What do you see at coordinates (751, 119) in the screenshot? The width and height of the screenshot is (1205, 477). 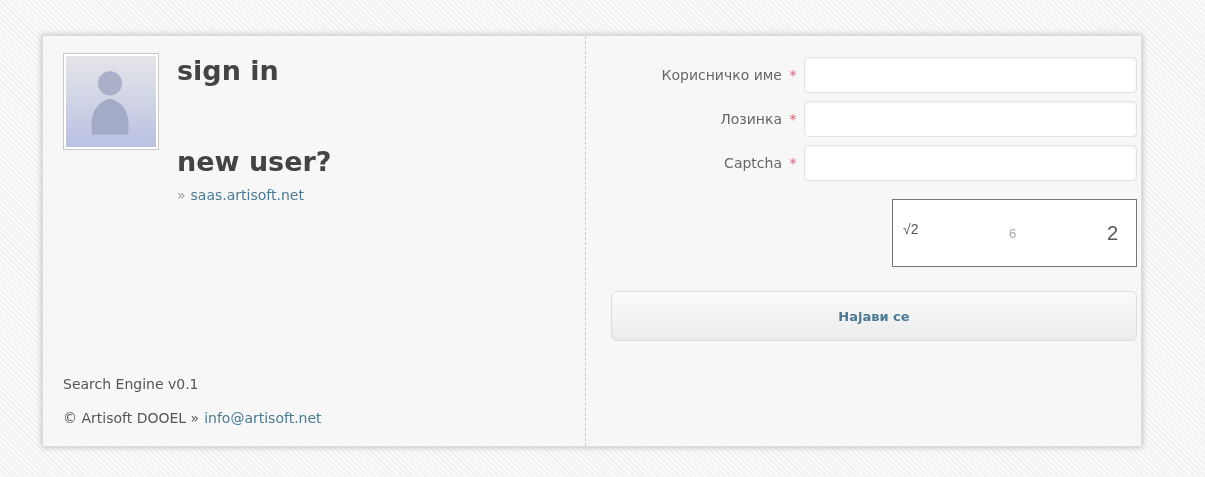 I see `field-label: Лозинка` at bounding box center [751, 119].